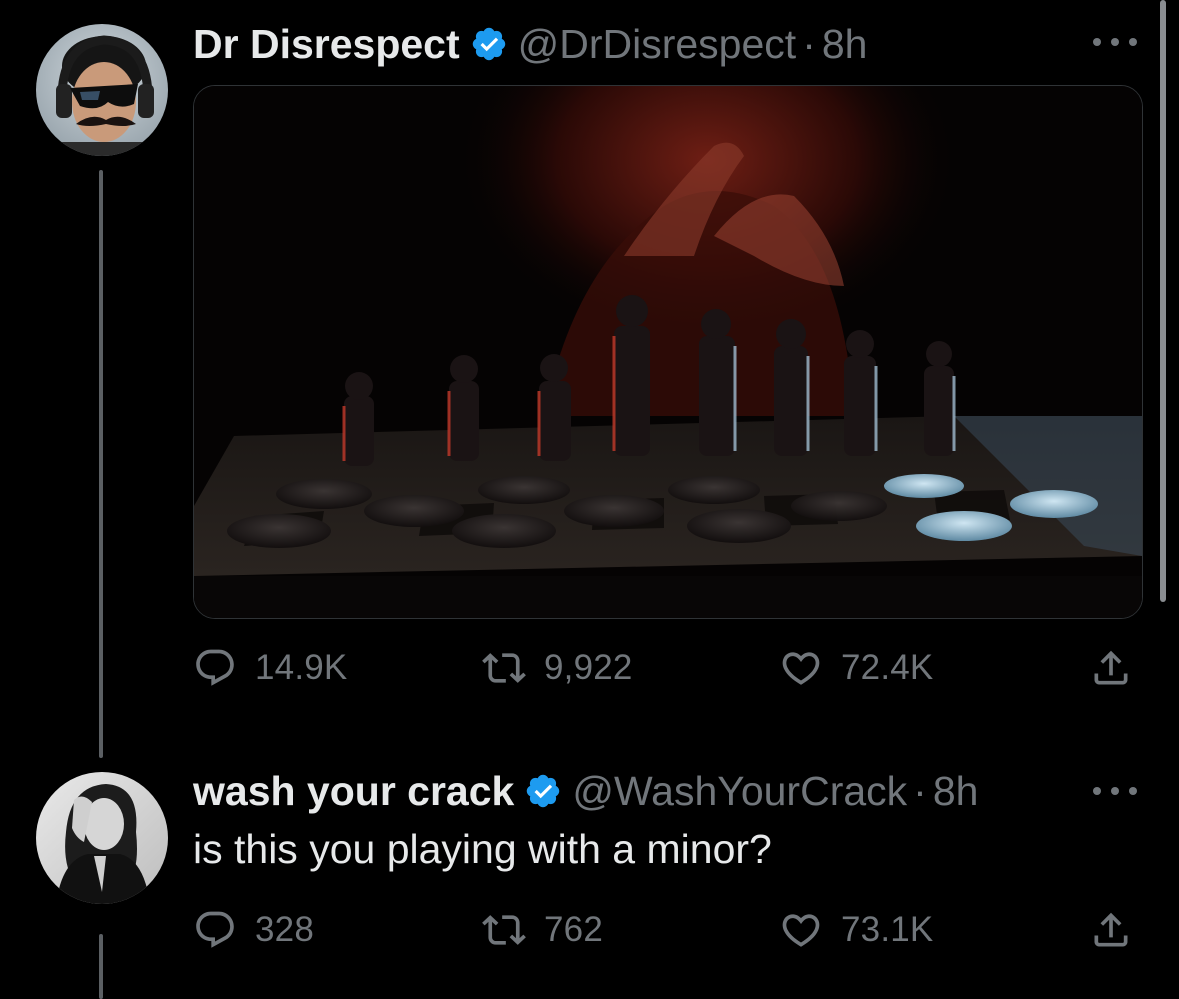 The height and width of the screenshot is (999, 1179). Describe the element at coordinates (573, 929) in the screenshot. I see `retweet-count: 762` at that location.